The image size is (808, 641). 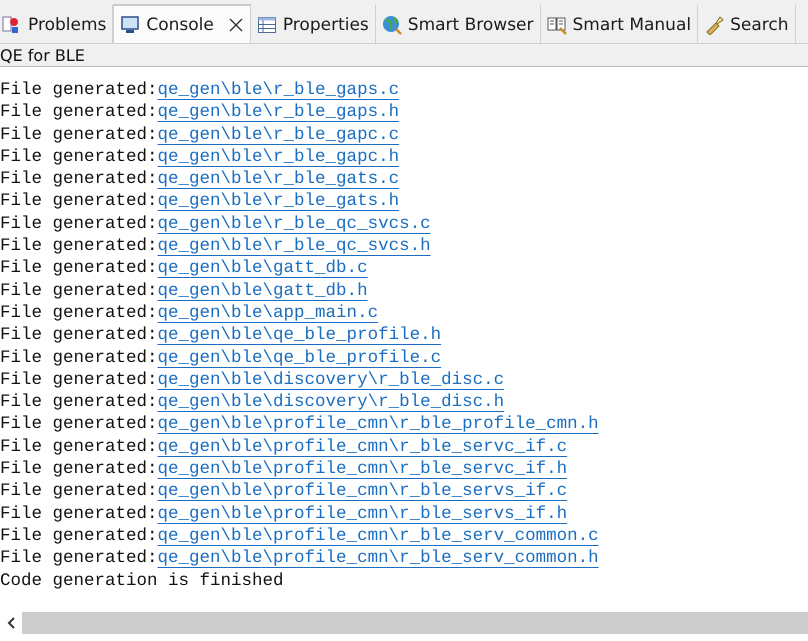 What do you see at coordinates (331, 380) in the screenshot?
I see `file-link: qe_gen\ble\discovery\r_ble_disc.c` at bounding box center [331, 380].